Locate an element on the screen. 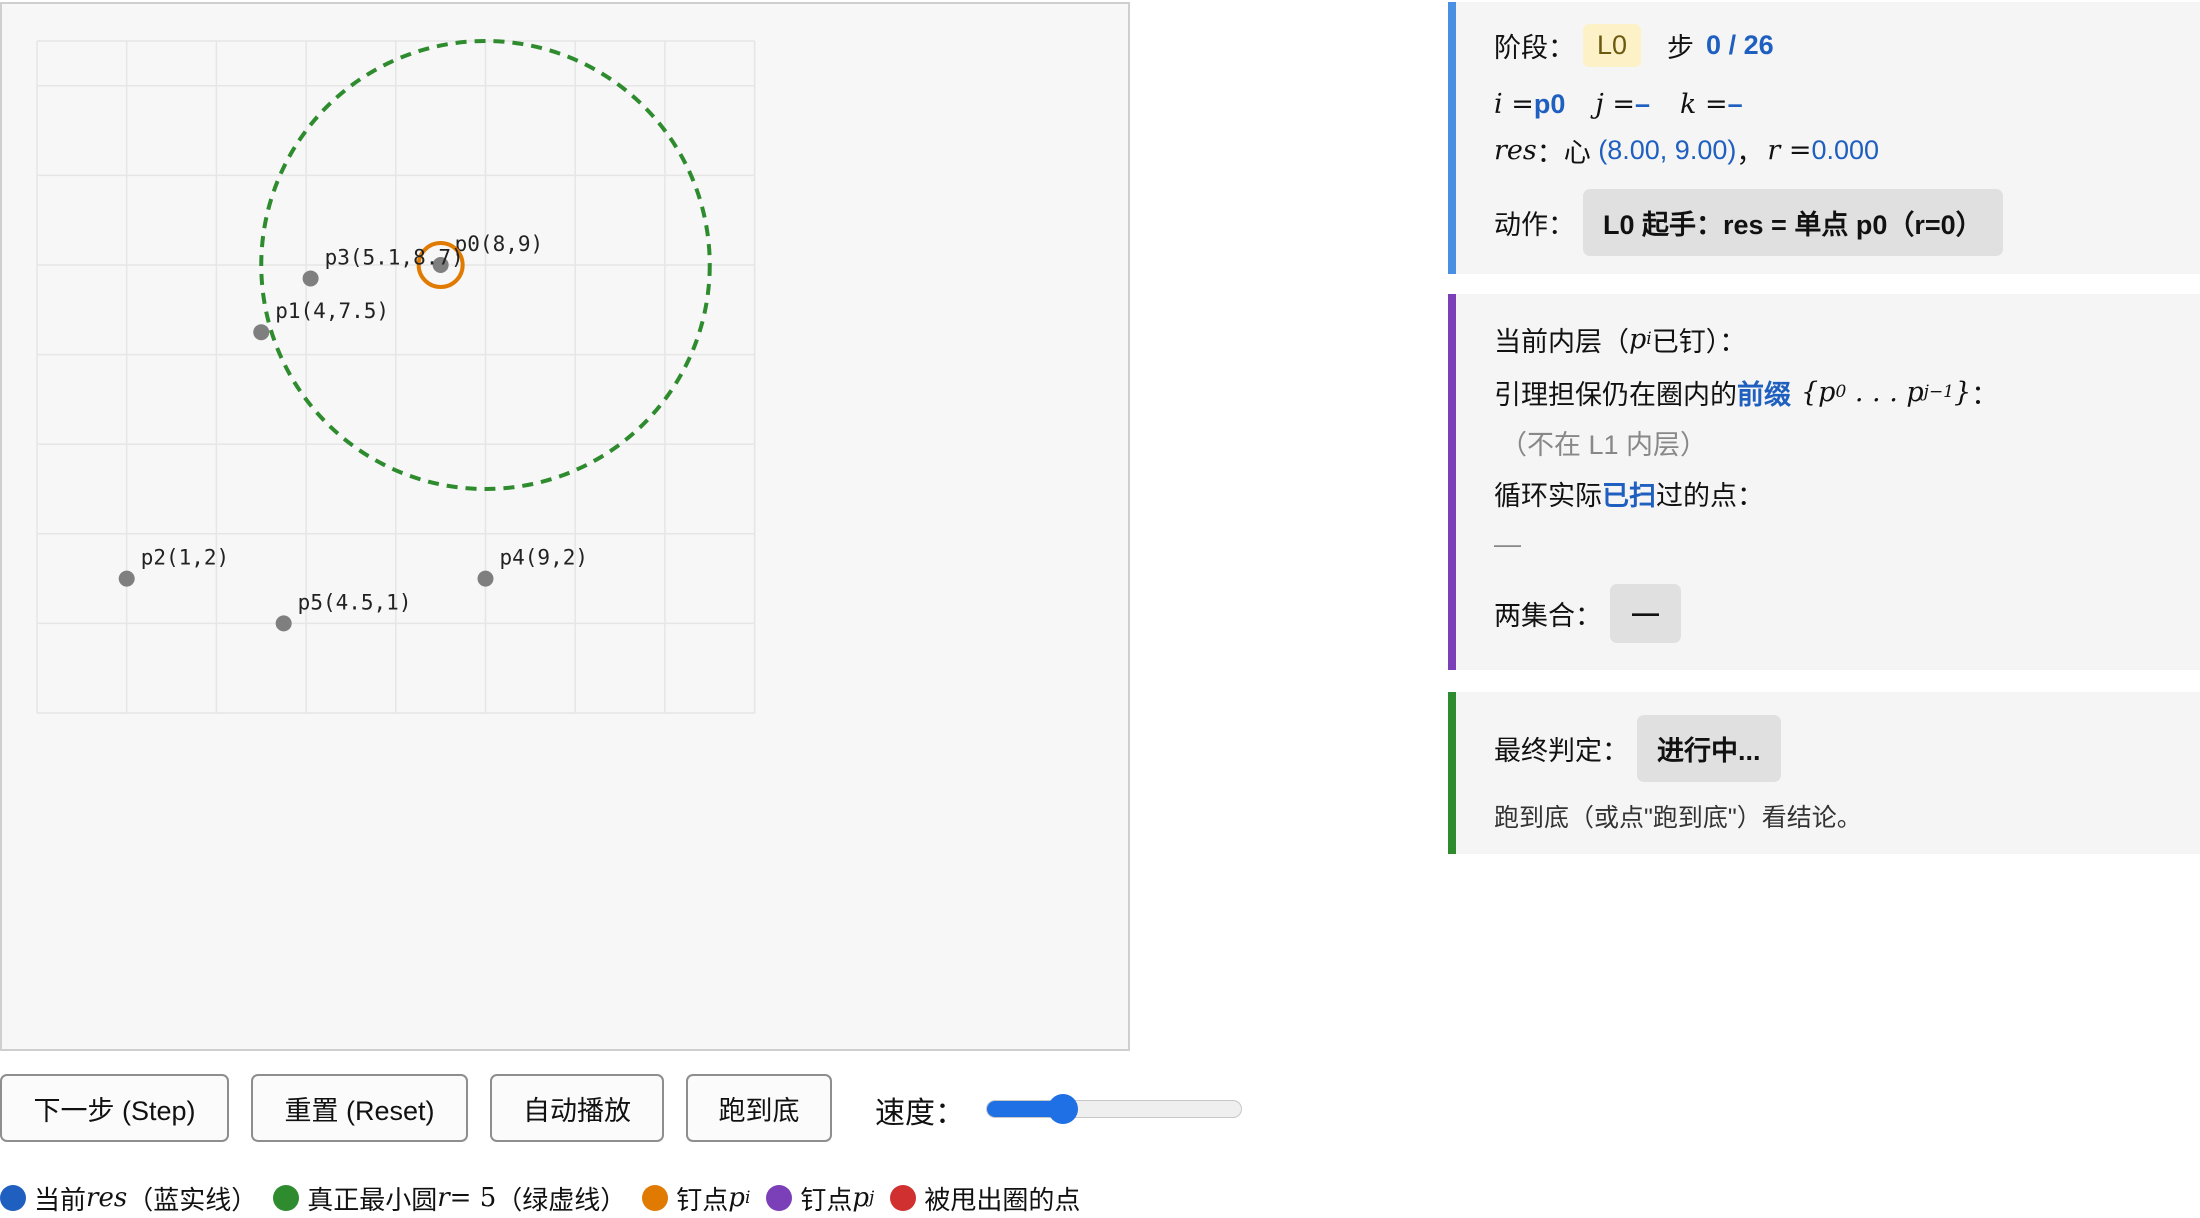 This screenshot has height=1218, width=2200. legend-current-var: res is located at coordinates (107, 1198).